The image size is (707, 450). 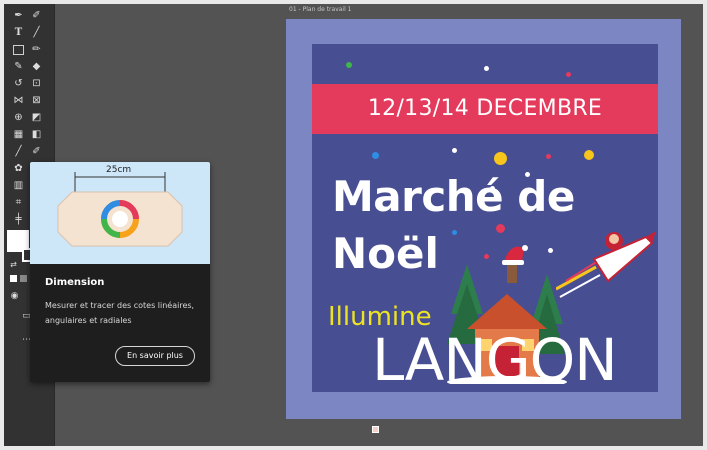 I want to click on eyedropper-icon: ╱, so click(x=18, y=152).